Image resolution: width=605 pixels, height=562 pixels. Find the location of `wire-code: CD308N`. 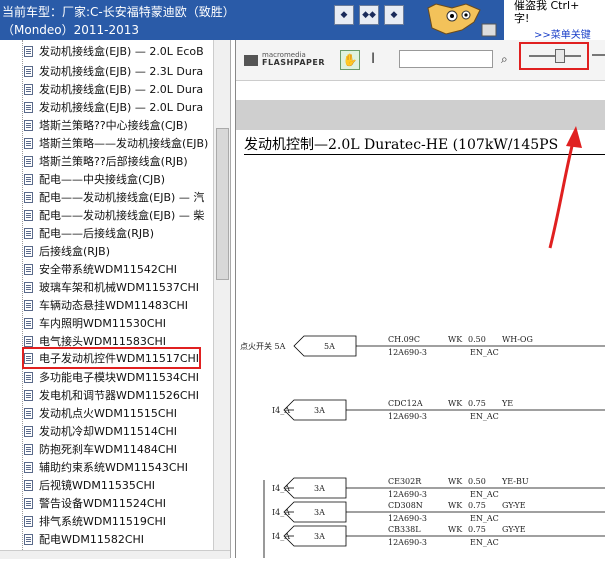

wire-code: CD308N is located at coordinates (405, 505).